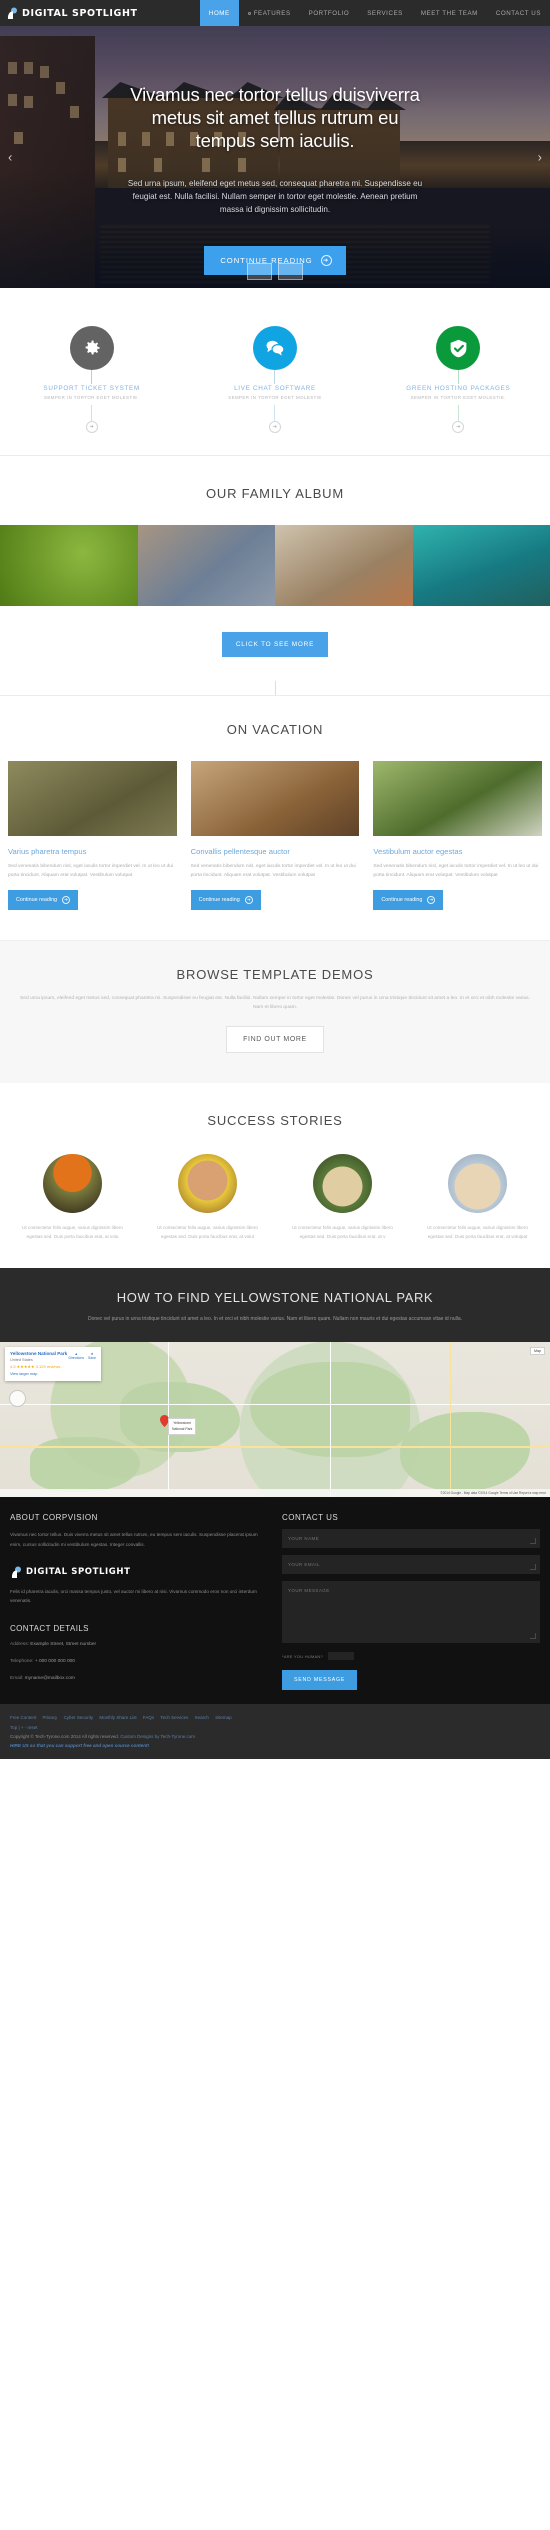  Describe the element at coordinates (458, 798) in the screenshot. I see `vacation-image-pelican` at that location.